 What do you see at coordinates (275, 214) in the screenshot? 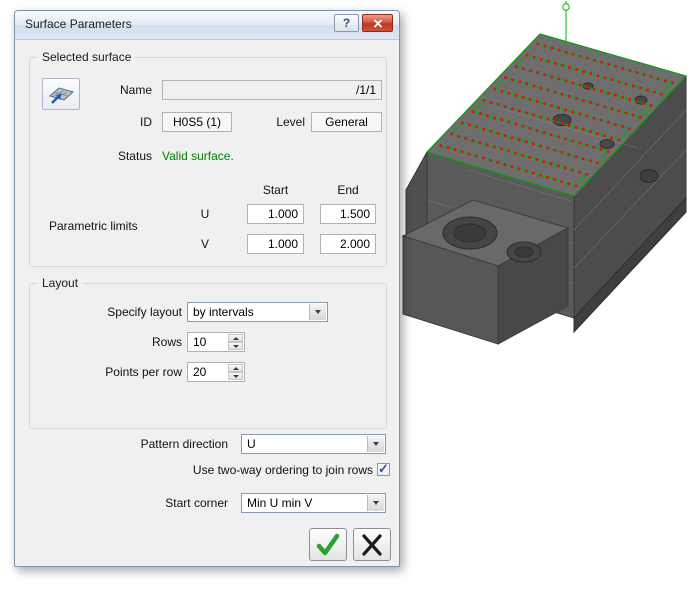
I see `u-start-field: 1.000` at bounding box center [275, 214].